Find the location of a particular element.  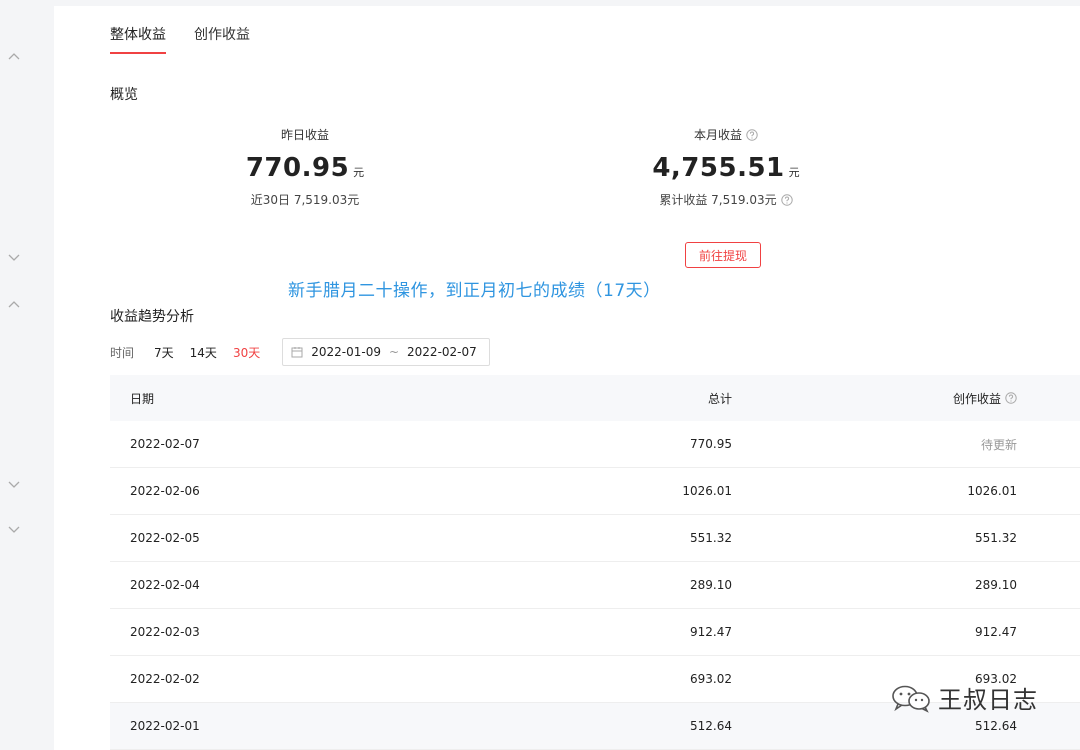

tab-overall-earnings: 整体收益 is located at coordinates (138, 39).